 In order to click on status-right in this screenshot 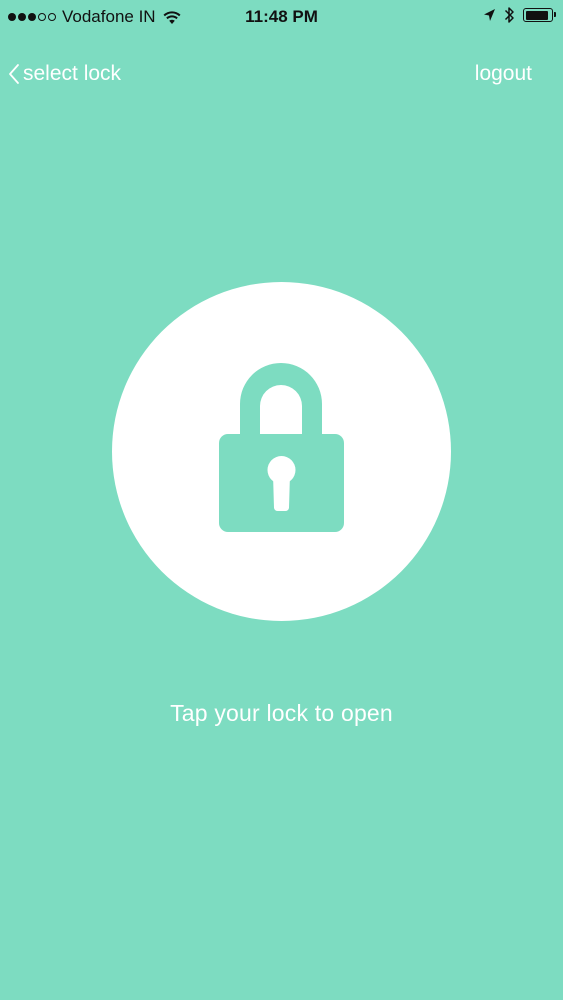, I will do `click(519, 15)`.